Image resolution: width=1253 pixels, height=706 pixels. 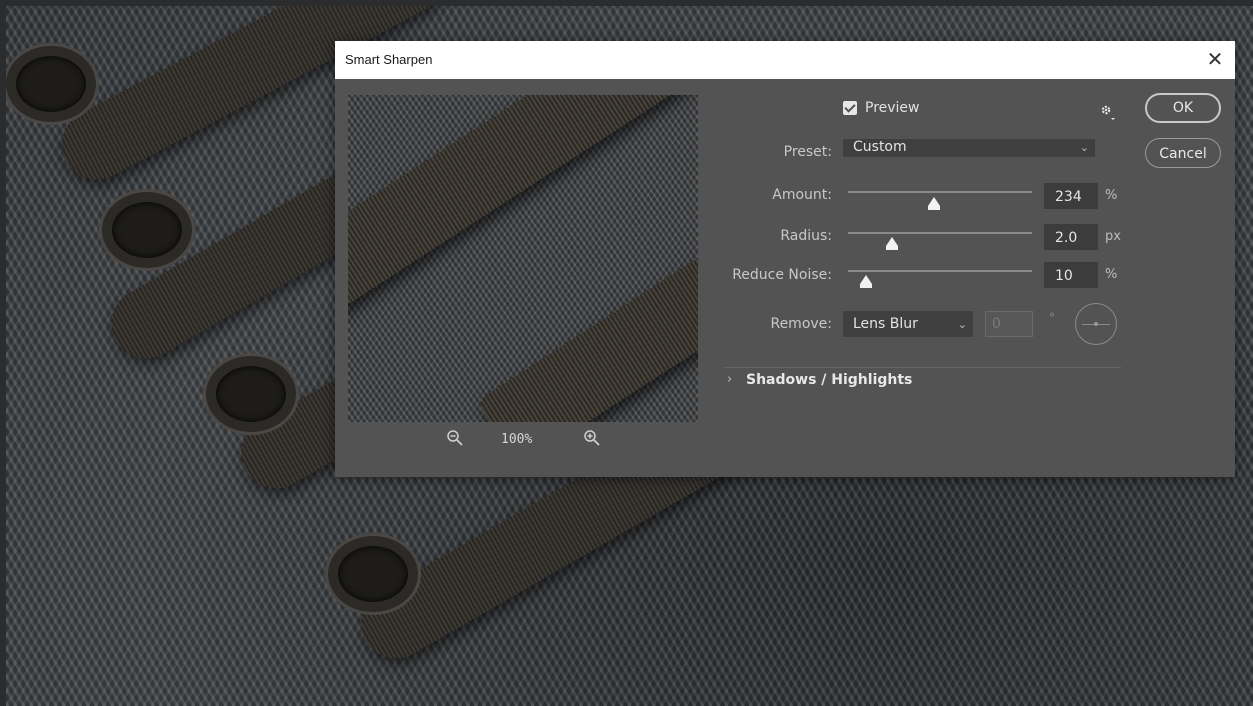 What do you see at coordinates (801, 324) in the screenshot?
I see `remove-label: Remove:` at bounding box center [801, 324].